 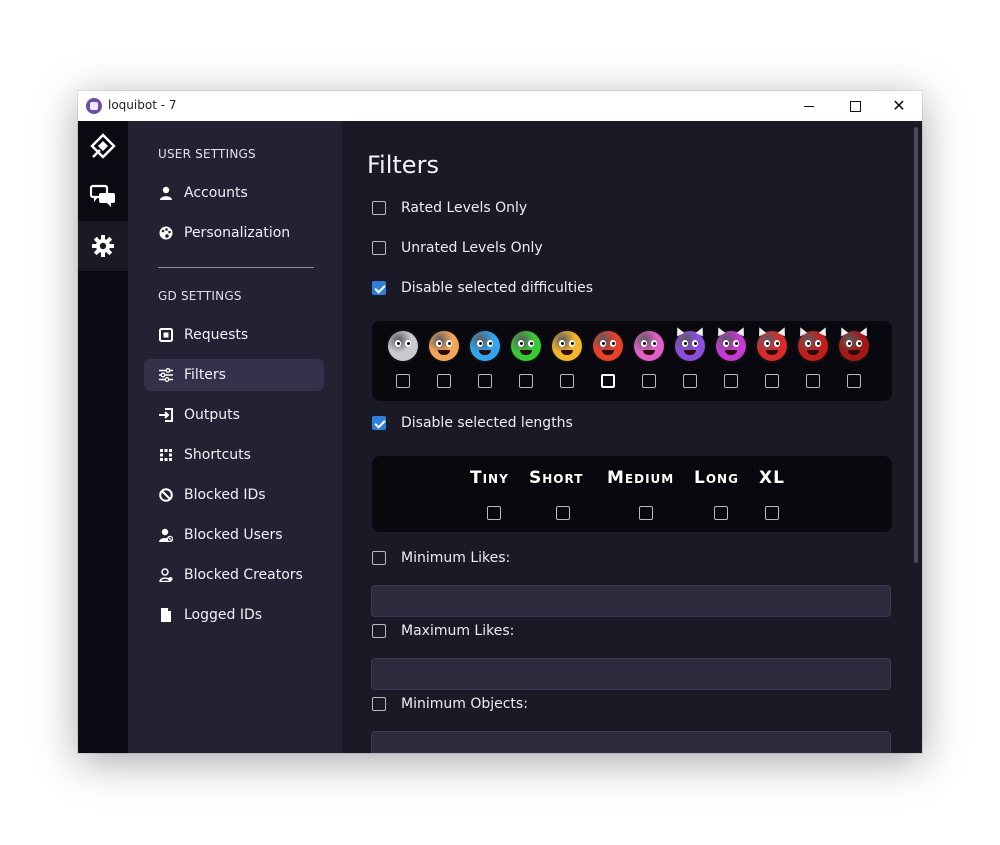 What do you see at coordinates (403, 381) in the screenshot?
I see `difficulty-na-checkbox` at bounding box center [403, 381].